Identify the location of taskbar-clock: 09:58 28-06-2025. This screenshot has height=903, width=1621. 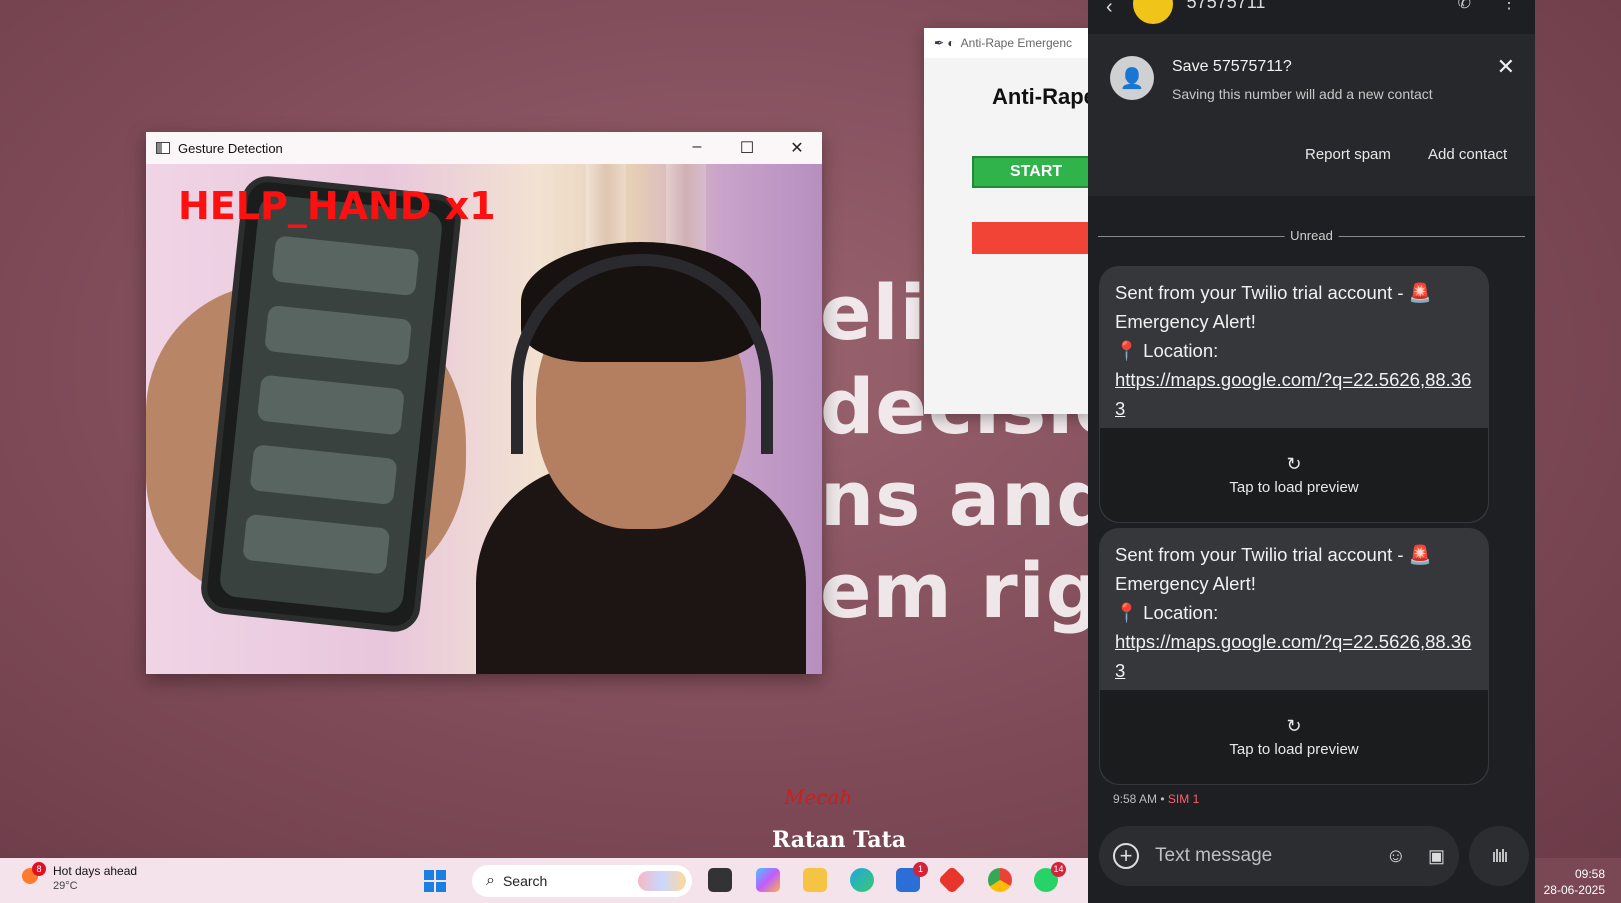
(1570, 882).